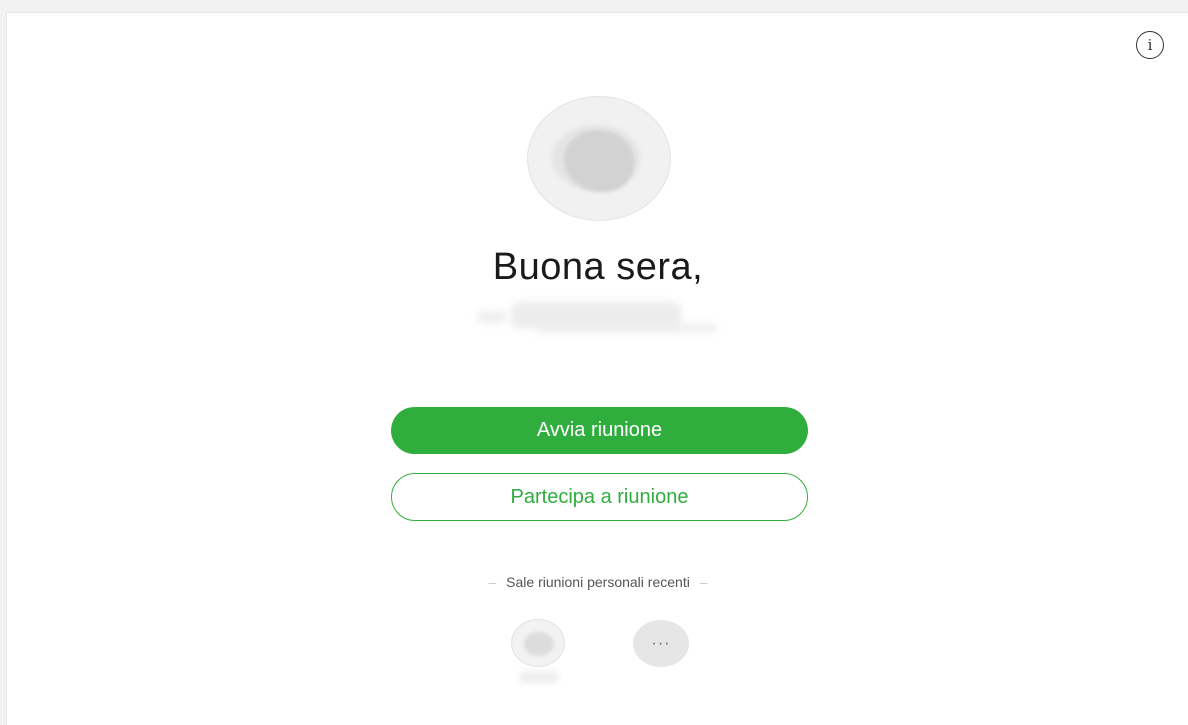 This screenshot has width=1188, height=725. Describe the element at coordinates (539, 677) in the screenshot. I see `recent-room-name-redacted` at that location.